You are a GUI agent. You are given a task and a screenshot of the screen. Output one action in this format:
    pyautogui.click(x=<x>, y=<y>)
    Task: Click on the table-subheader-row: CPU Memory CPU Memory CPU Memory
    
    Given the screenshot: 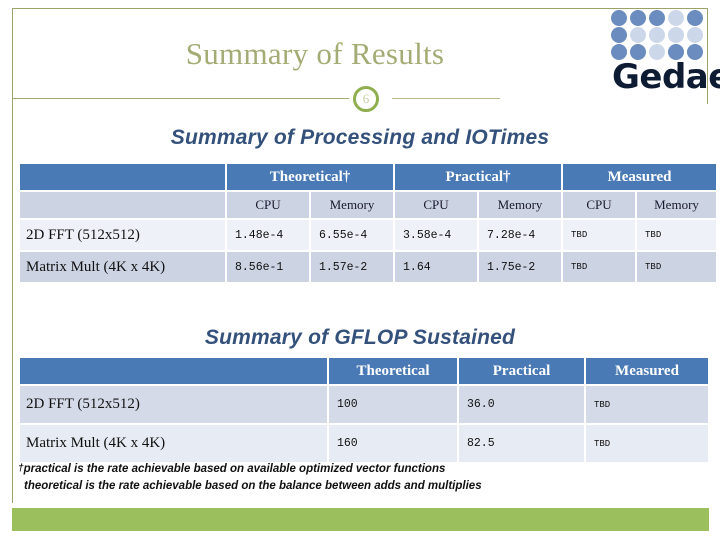 What is the action you would take?
    pyautogui.click(x=368, y=205)
    